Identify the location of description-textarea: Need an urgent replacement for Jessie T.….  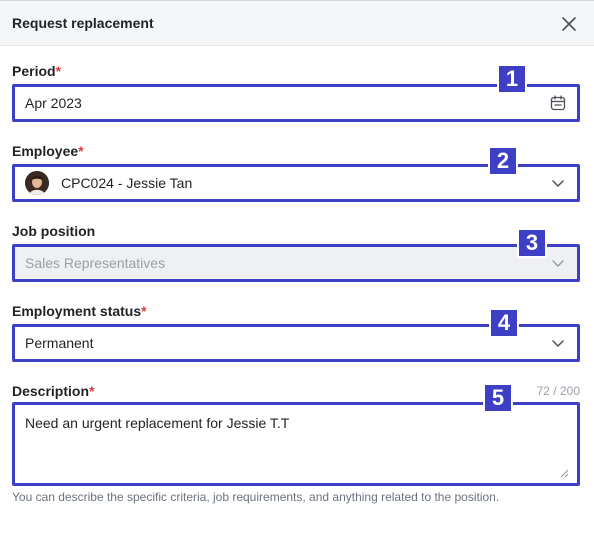
(296, 444).